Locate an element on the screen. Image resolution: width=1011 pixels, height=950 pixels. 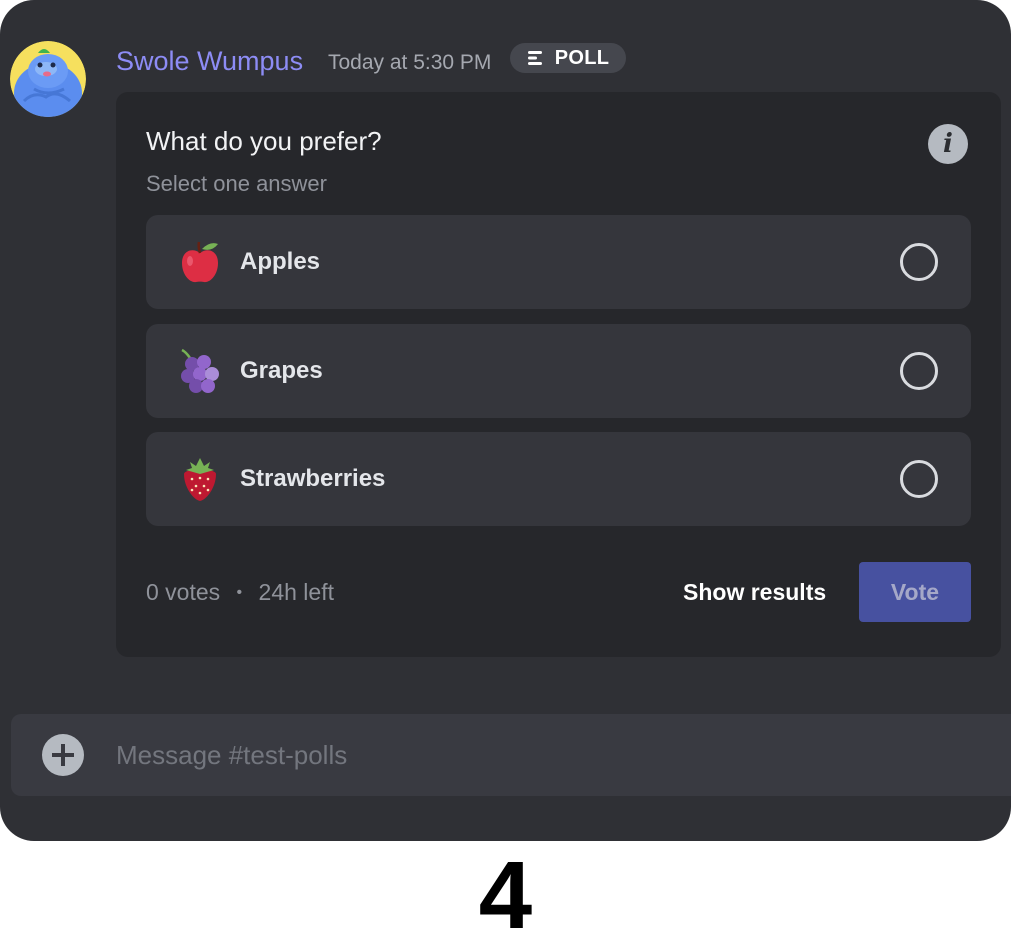
page-number: 4 is located at coordinates (505, 895).